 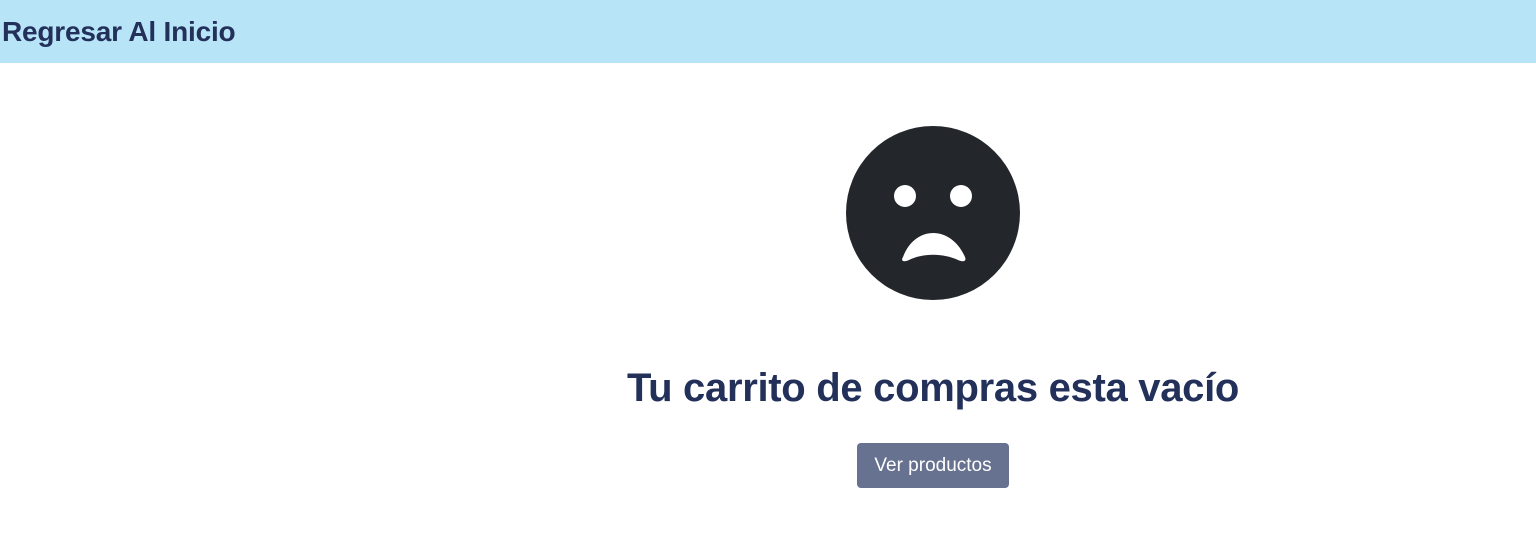 I want to click on top-bar: Regresar Al Inicio, so click(x=768, y=31).